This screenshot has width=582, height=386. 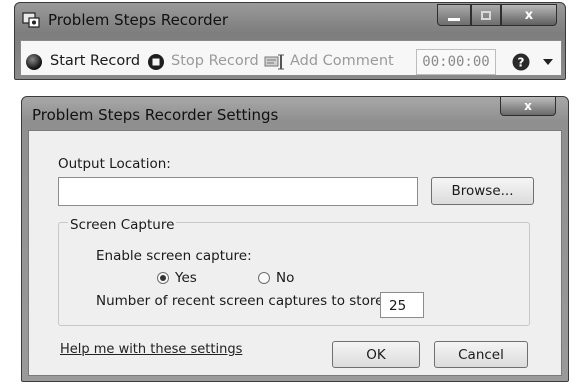 I want to click on enable-capture-label: Enable screen capture:, so click(x=174, y=256).